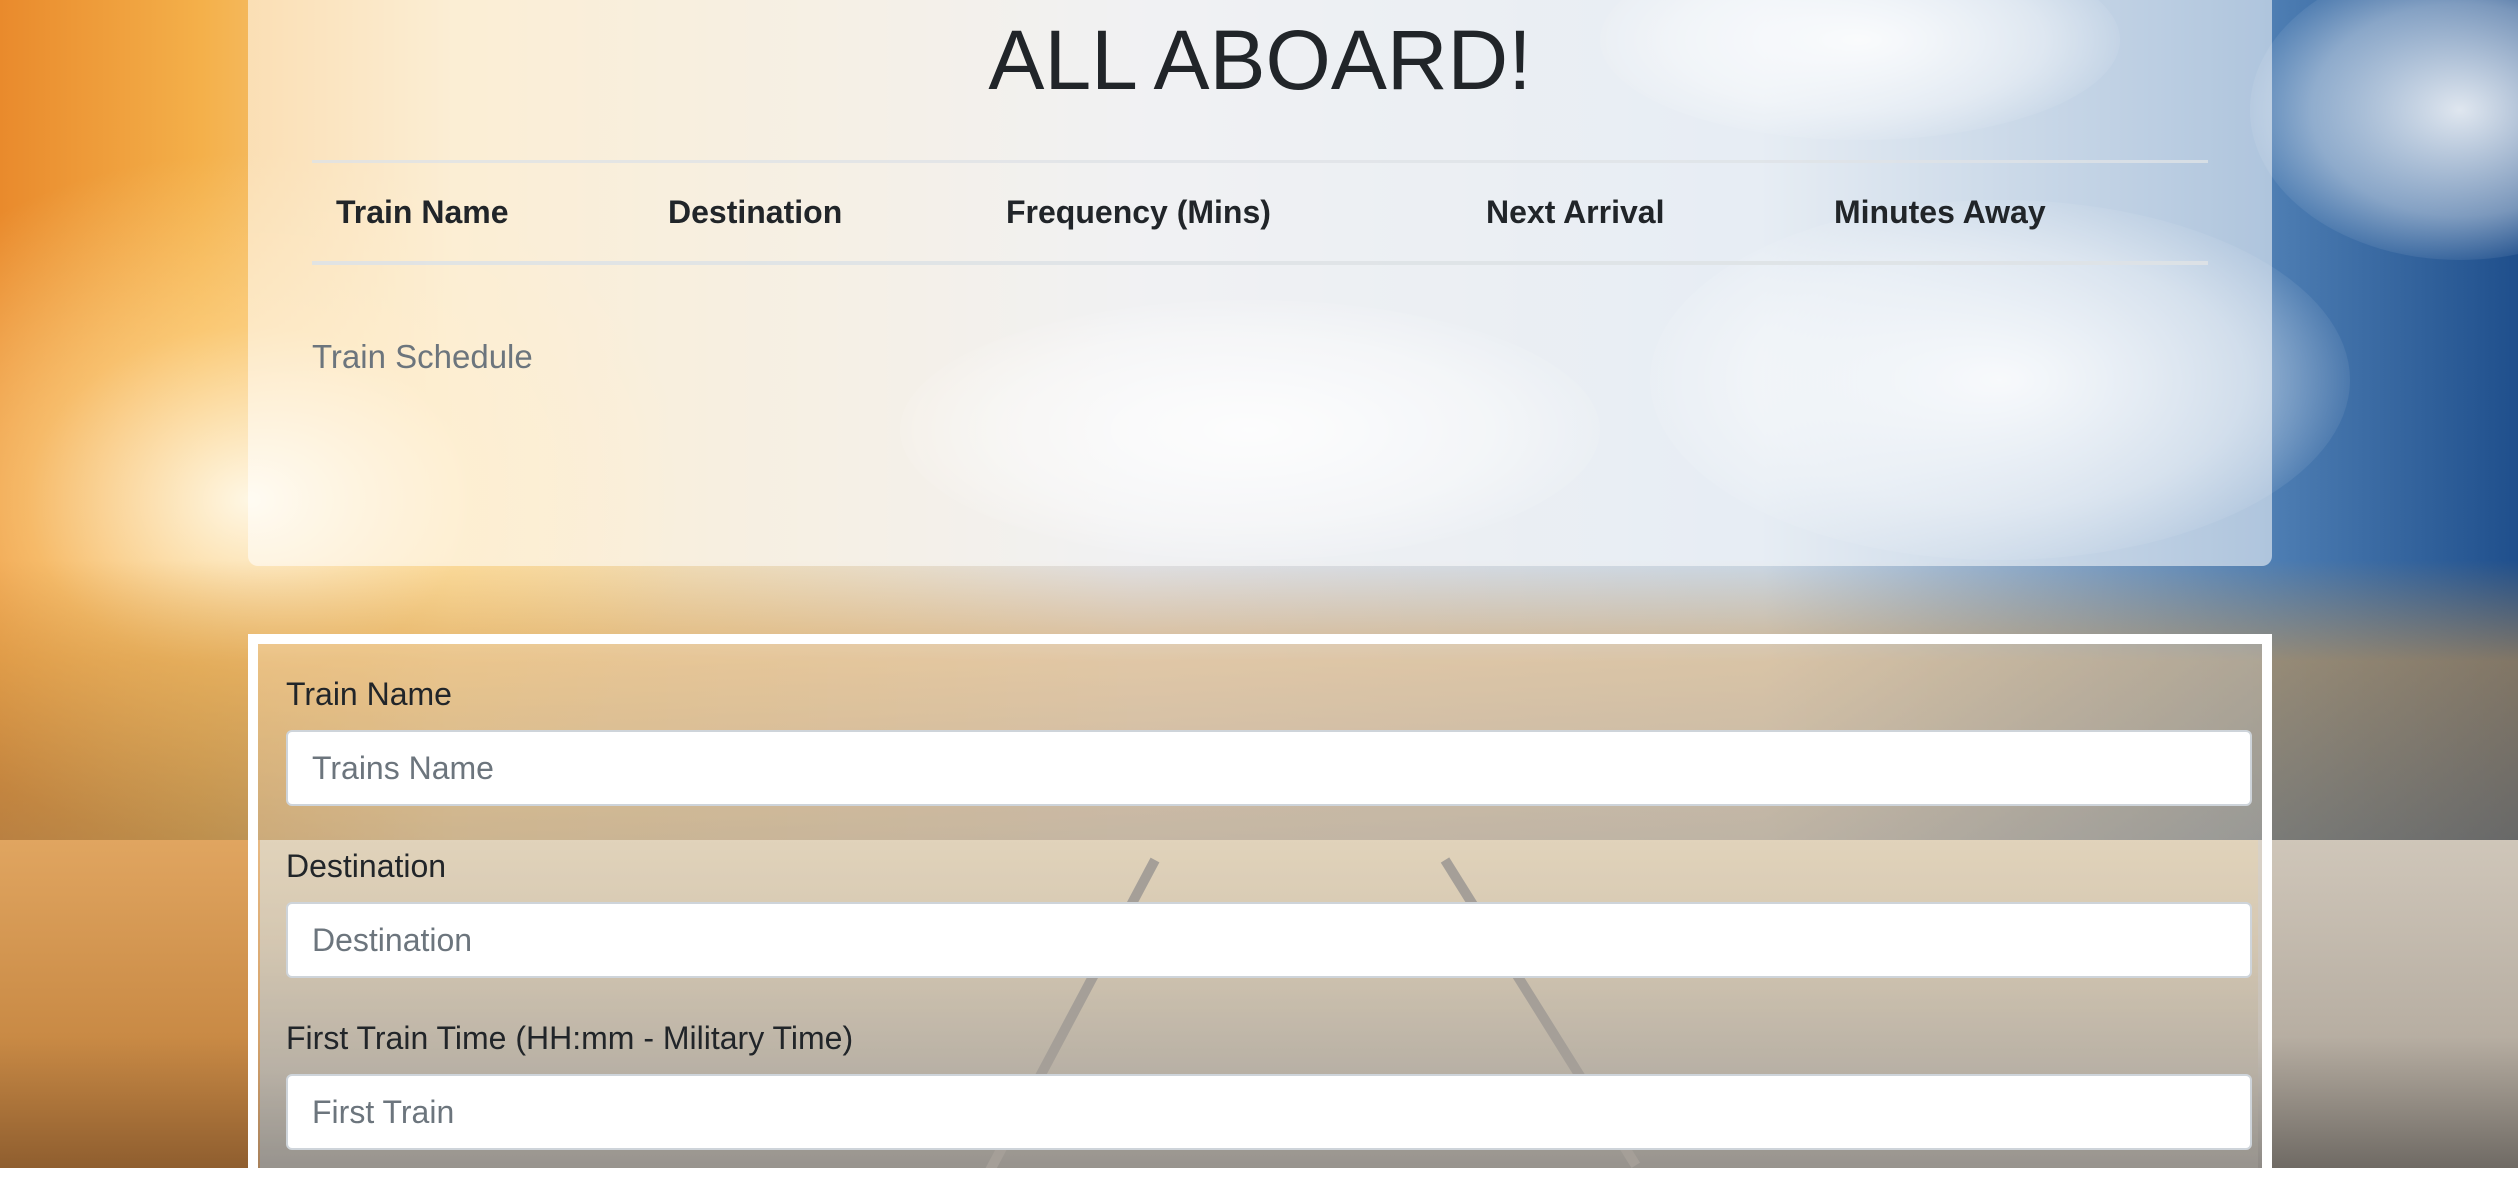 This screenshot has height=1194, width=2518. Describe the element at coordinates (369, 694) in the screenshot. I see `train-name-label: Train Name` at that location.